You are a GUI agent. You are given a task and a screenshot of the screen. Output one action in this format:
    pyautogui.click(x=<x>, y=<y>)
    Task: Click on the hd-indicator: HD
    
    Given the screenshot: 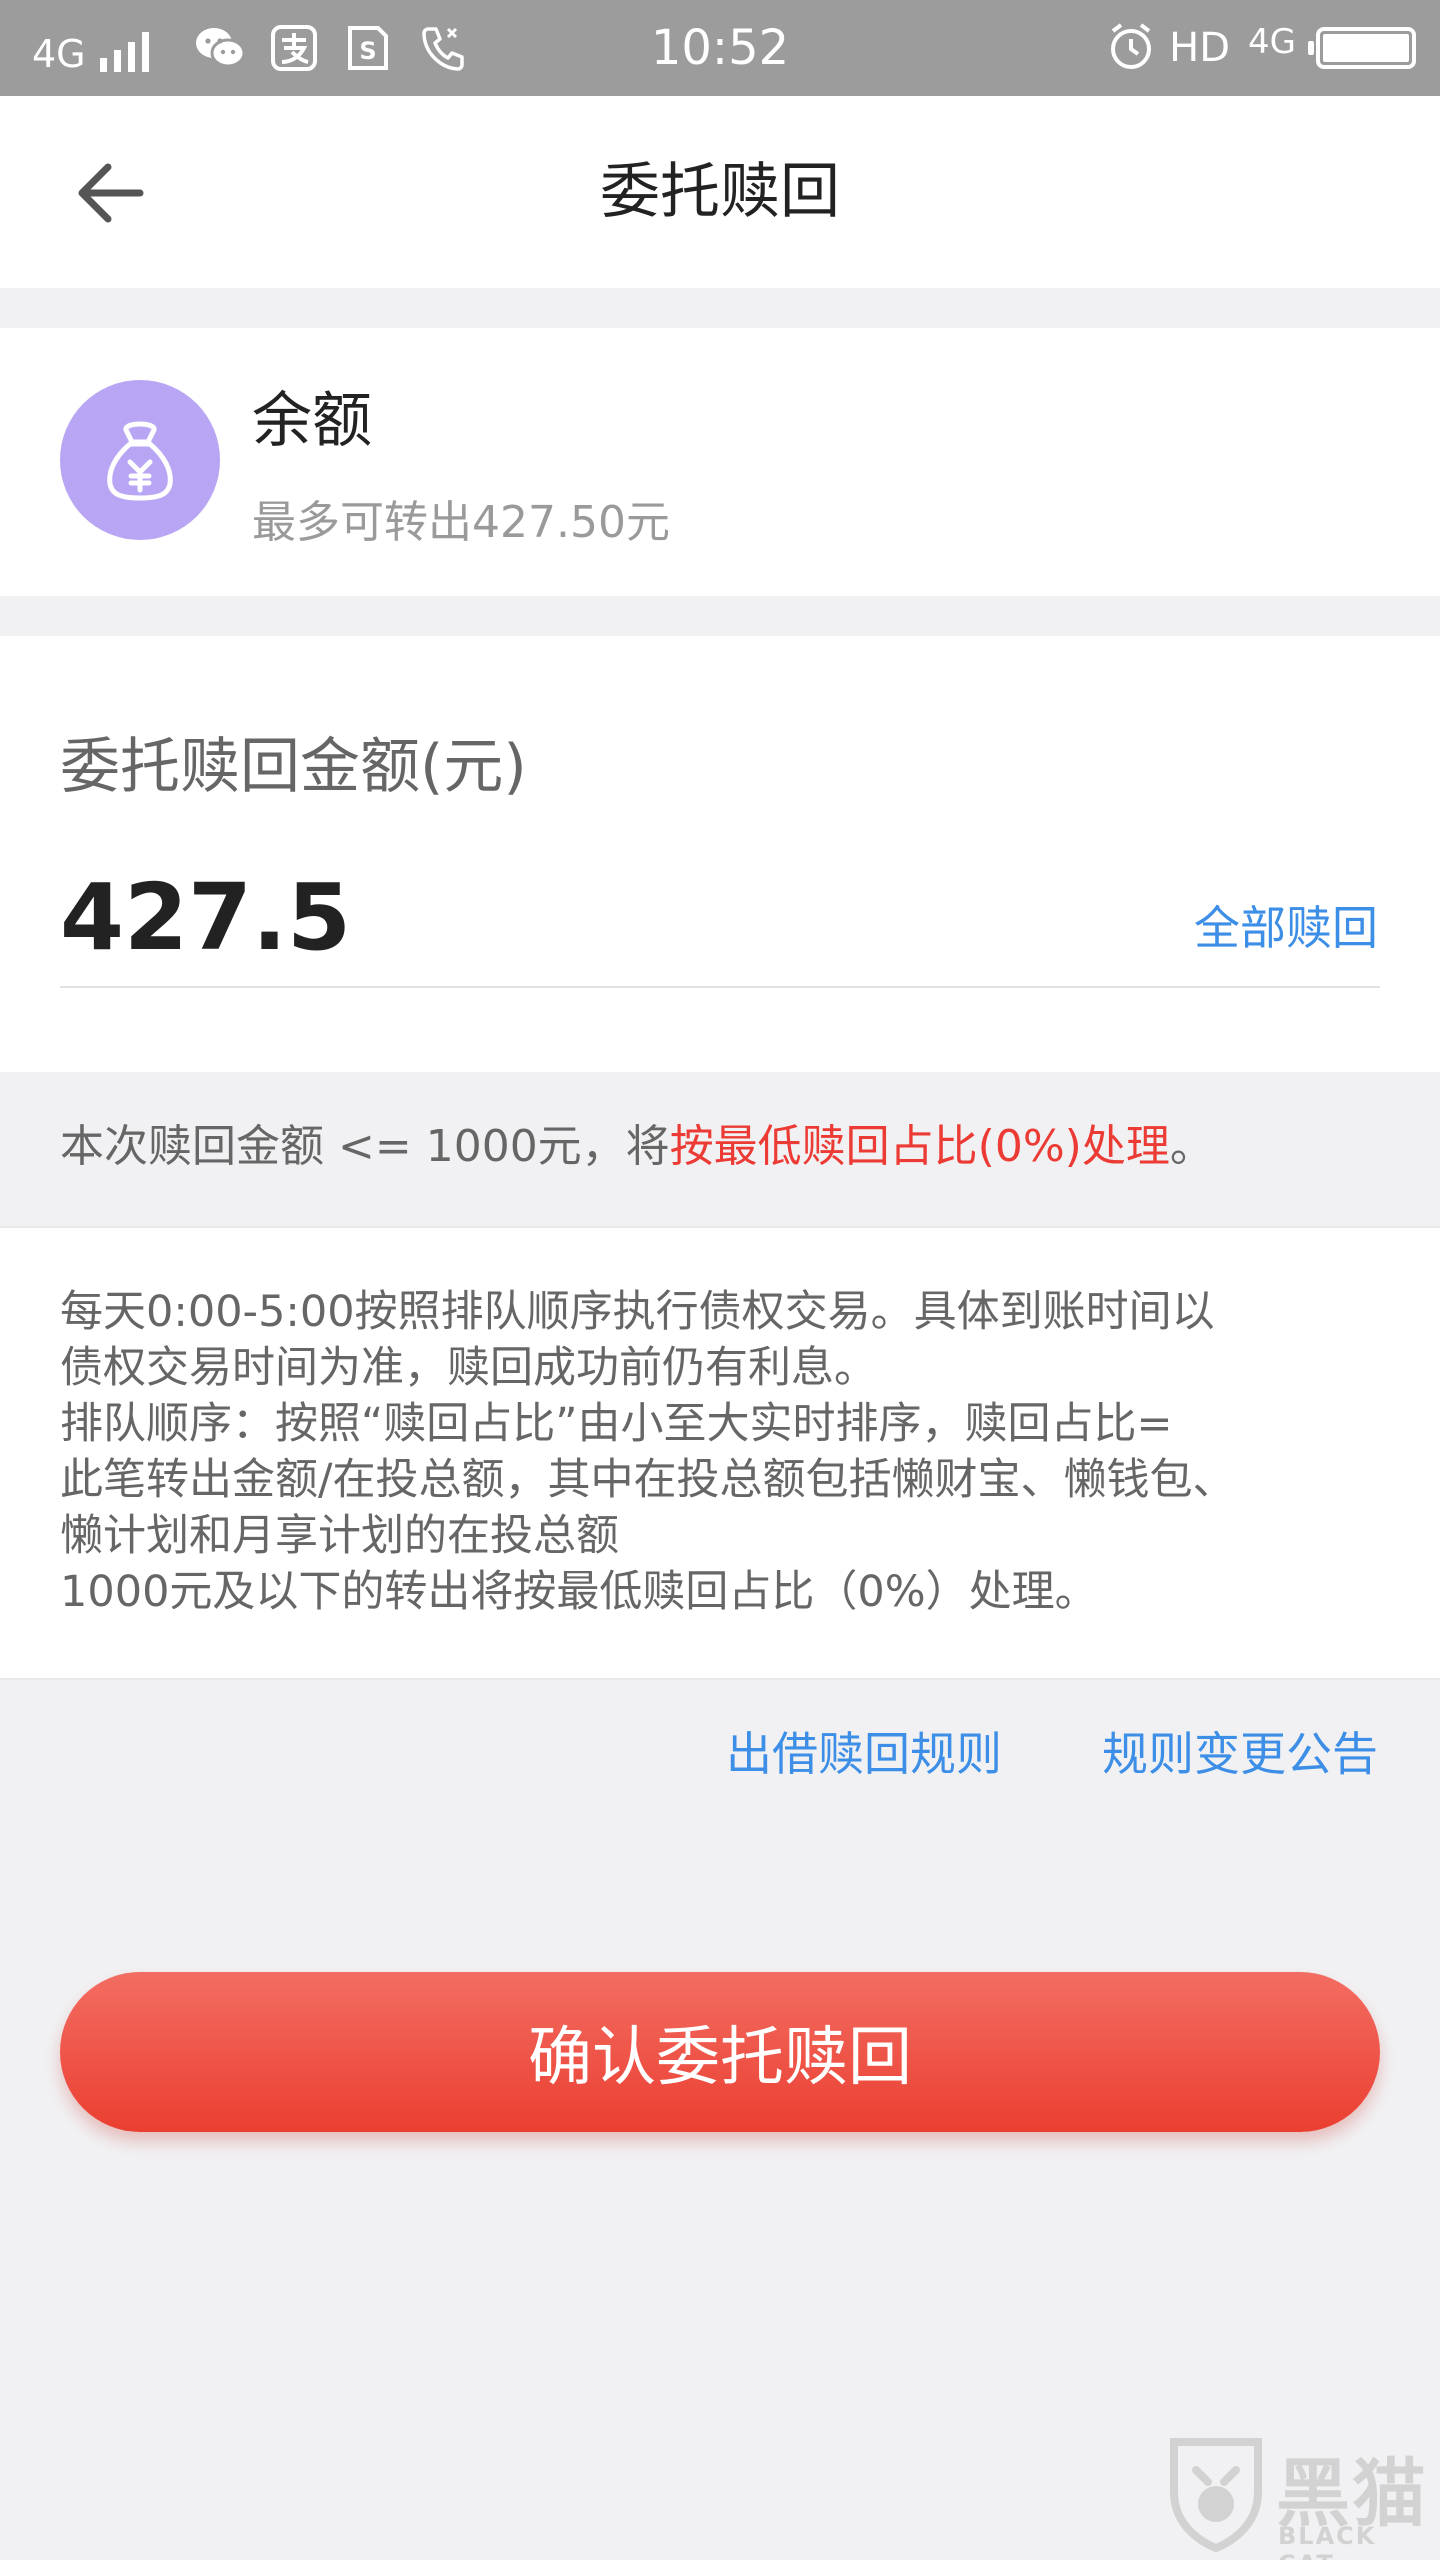 What is the action you would take?
    pyautogui.click(x=1200, y=48)
    